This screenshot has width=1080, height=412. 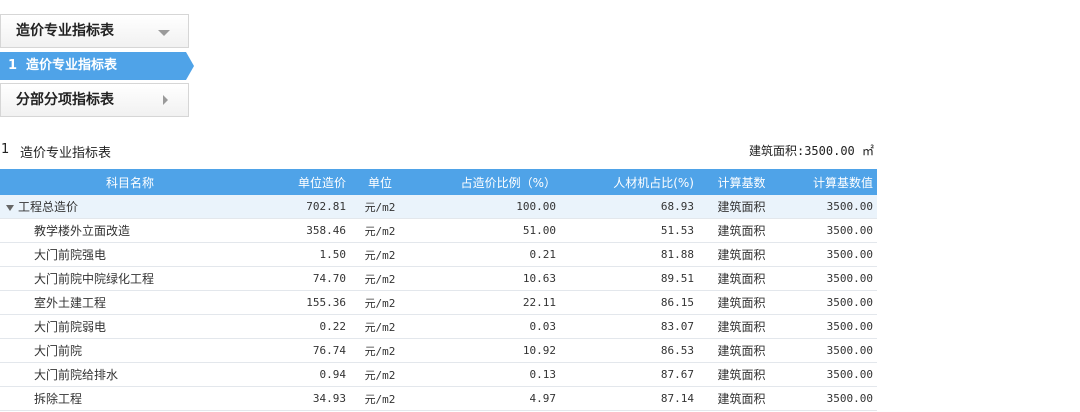 I want to click on table-row: 大门前院弱电 0.22 元/m2 0.03 83.07 建筑面积 3500.00, so click(x=438, y=326).